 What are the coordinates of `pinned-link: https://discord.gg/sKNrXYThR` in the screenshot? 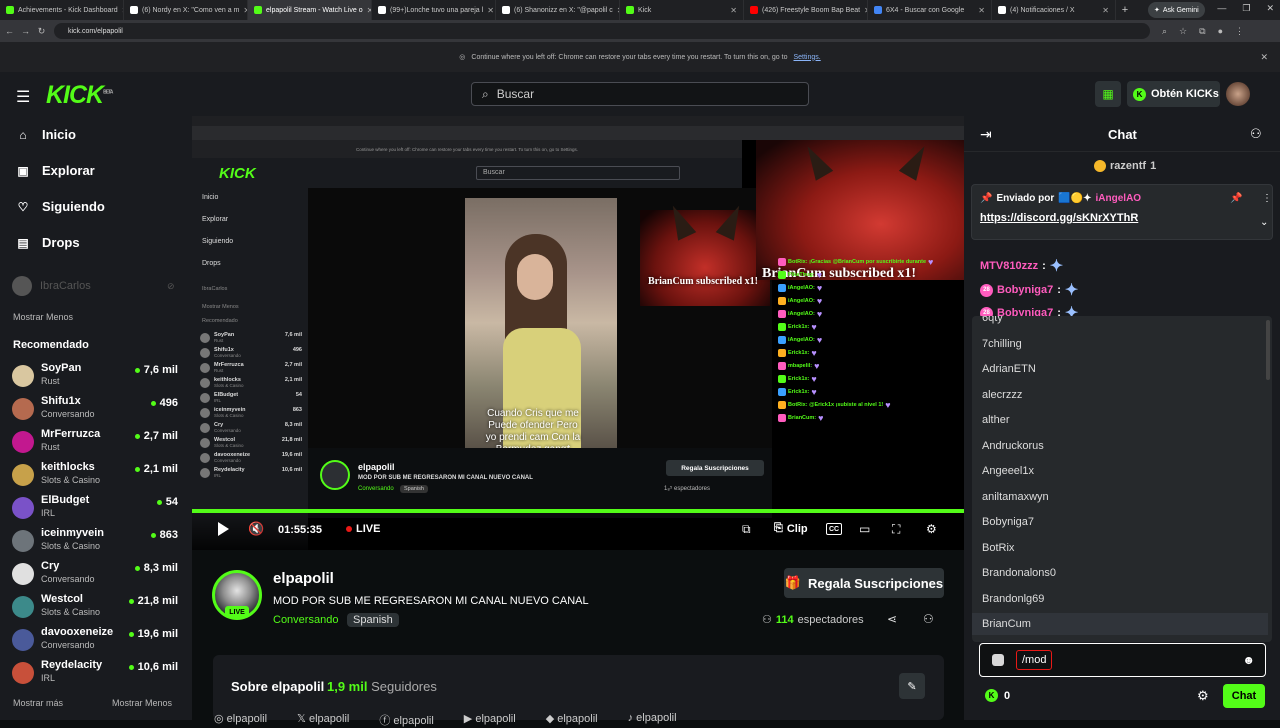 It's located at (1059, 218).